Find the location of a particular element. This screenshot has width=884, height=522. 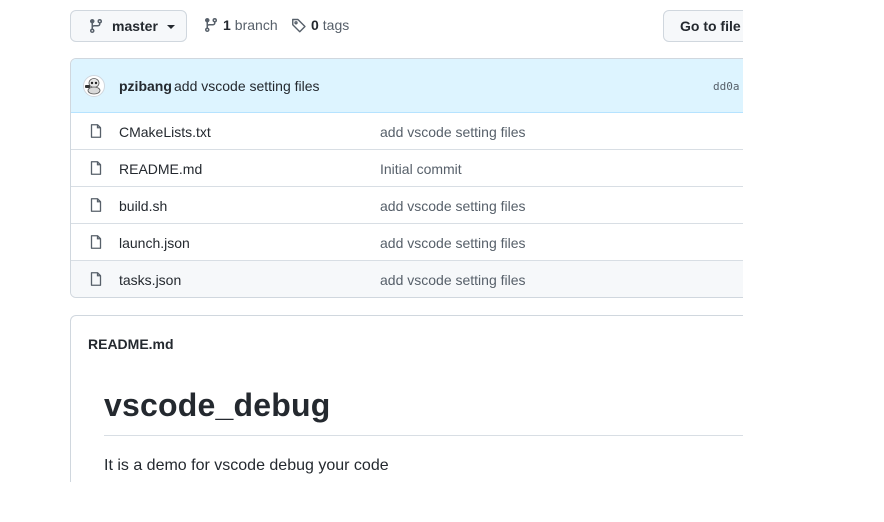

file-name: README.md is located at coordinates (160, 169).